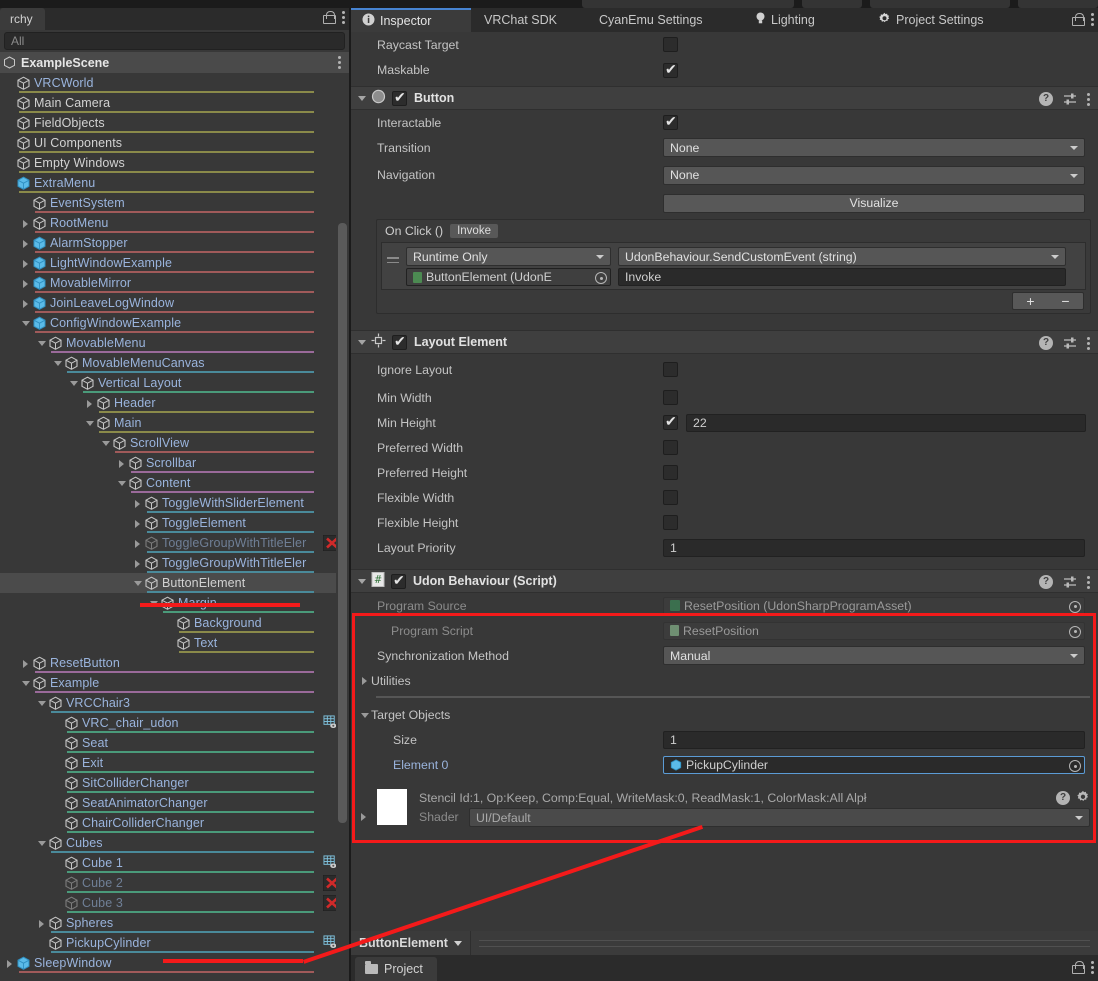 The image size is (1098, 981). What do you see at coordinates (174, 183) in the screenshot?
I see `hierarchy-item-extramenu: ExtraMenu` at bounding box center [174, 183].